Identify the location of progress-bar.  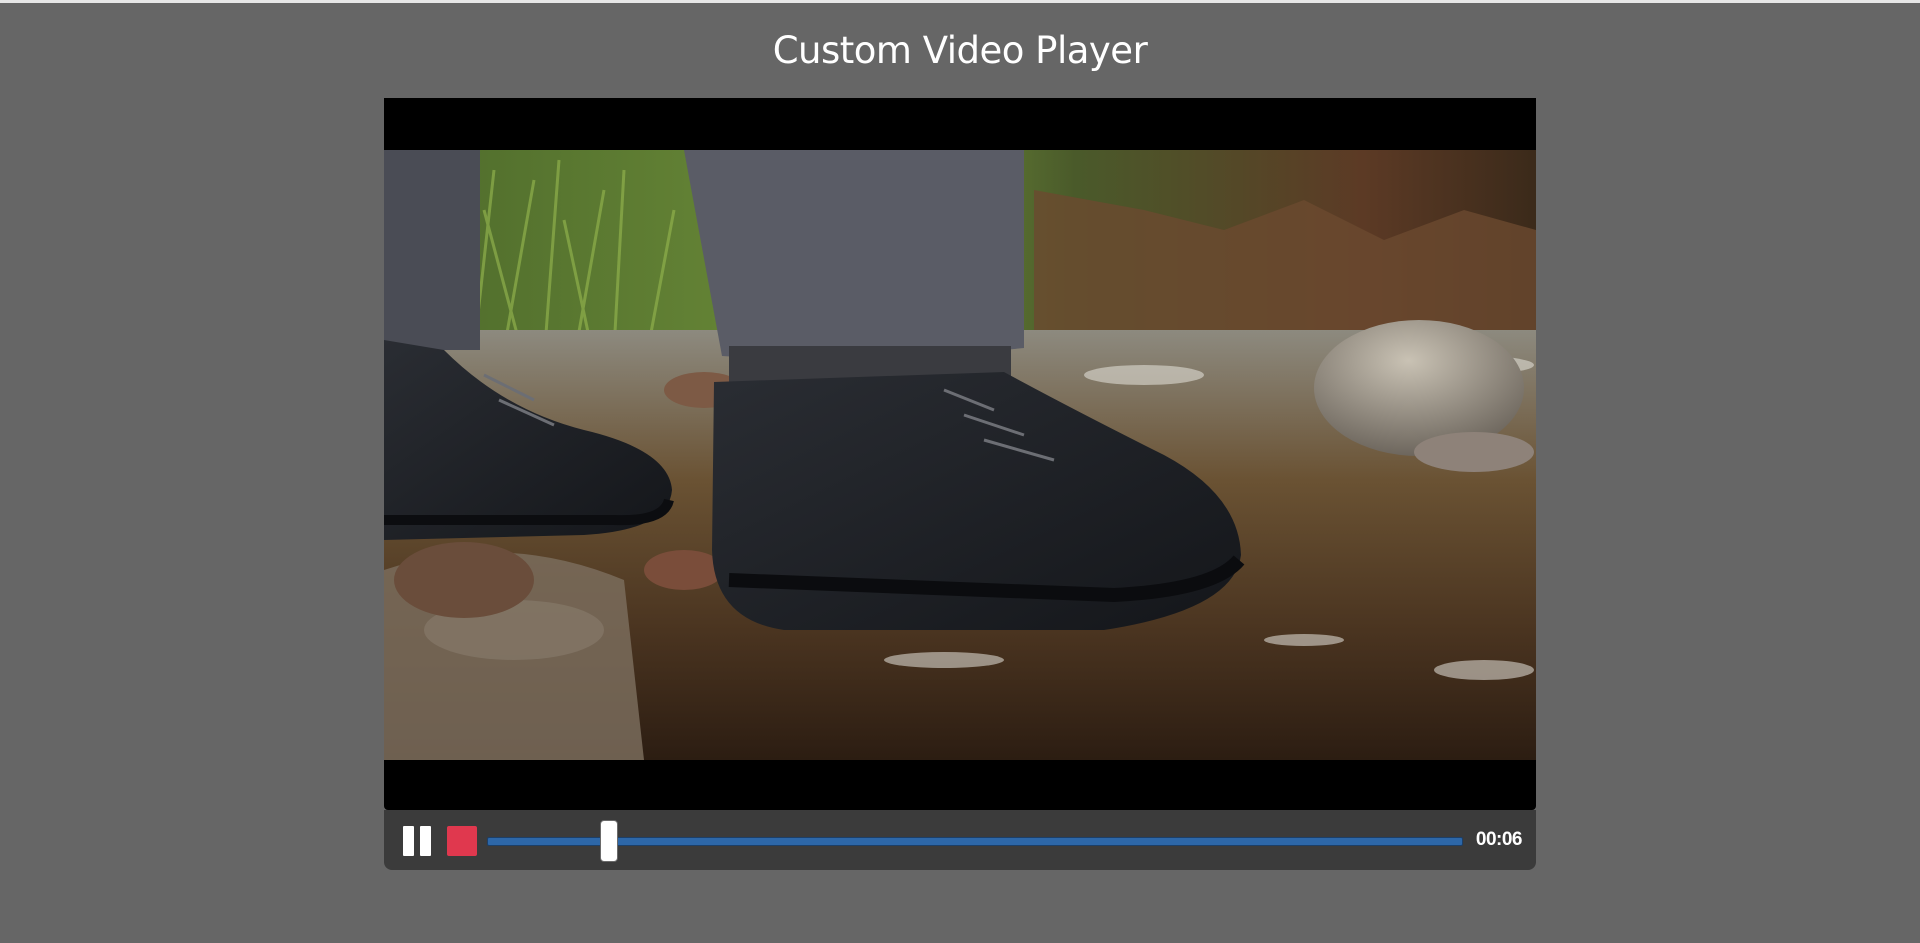
(975, 841).